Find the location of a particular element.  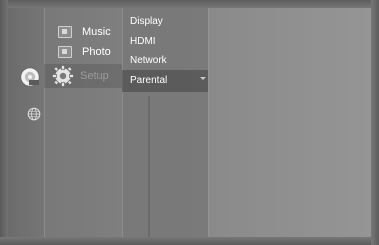

menu-item-label: Music is located at coordinates (96, 32).